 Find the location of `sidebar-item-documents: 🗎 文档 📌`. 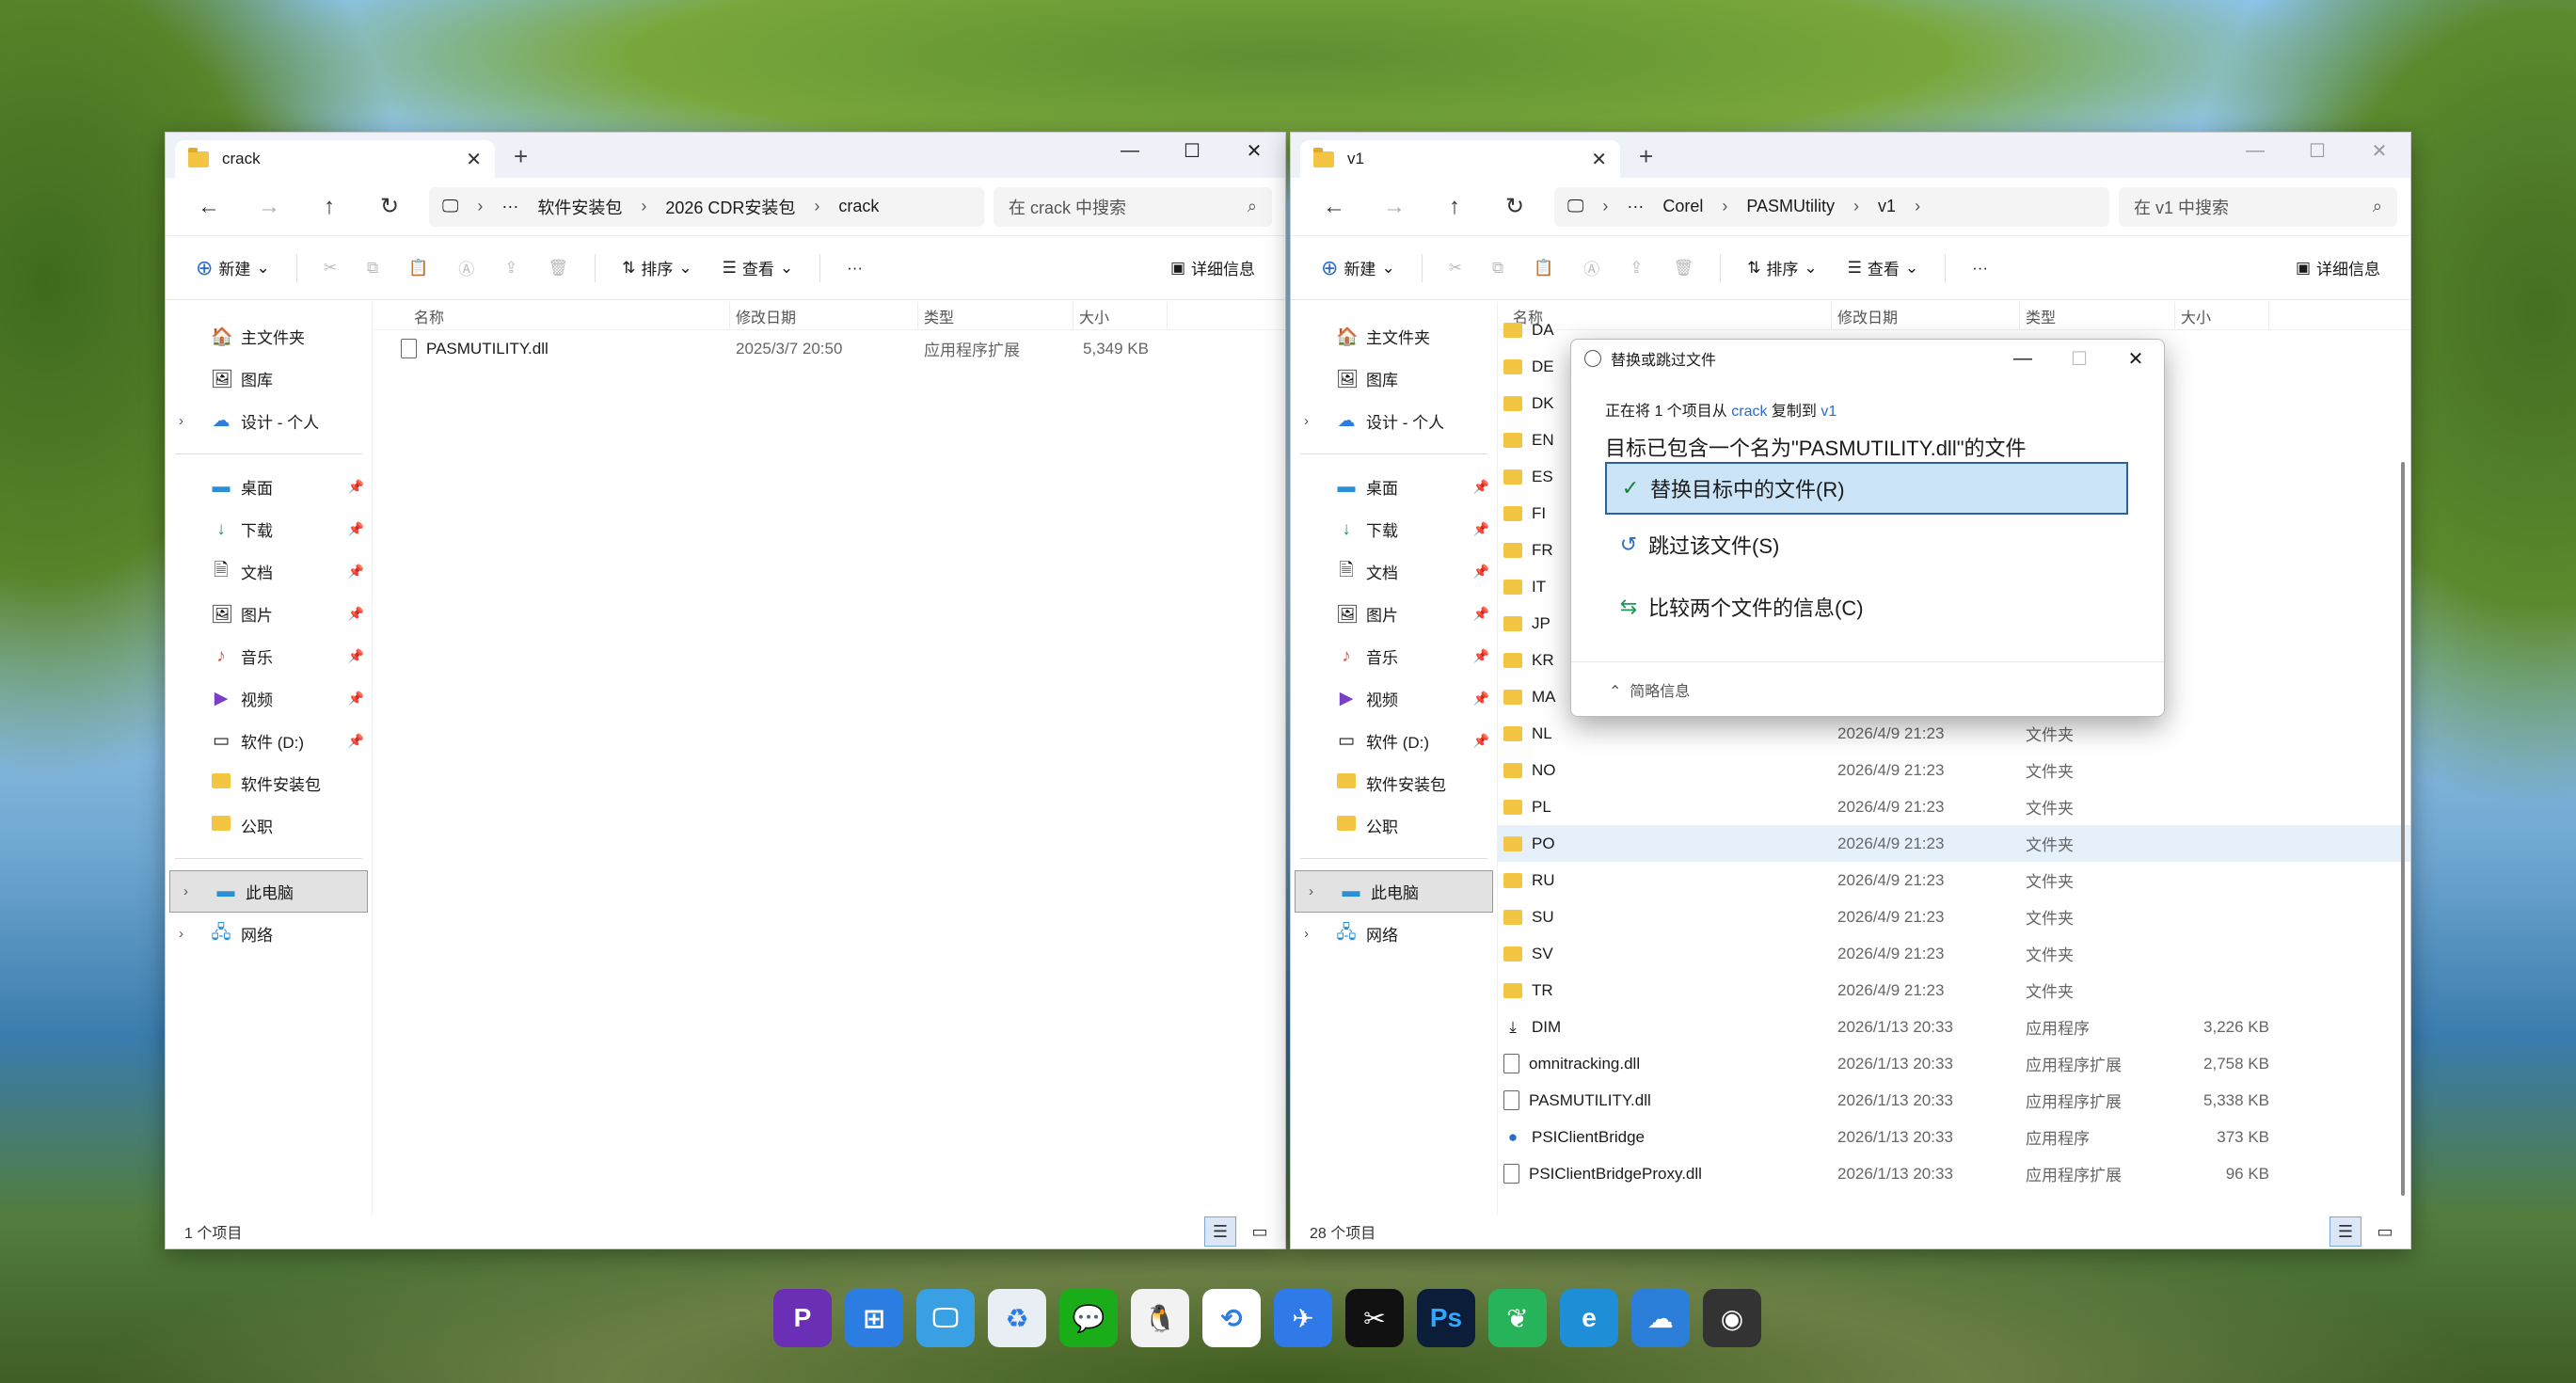

sidebar-item-documents: 🗎 文档 📌 is located at coordinates (1394, 571).